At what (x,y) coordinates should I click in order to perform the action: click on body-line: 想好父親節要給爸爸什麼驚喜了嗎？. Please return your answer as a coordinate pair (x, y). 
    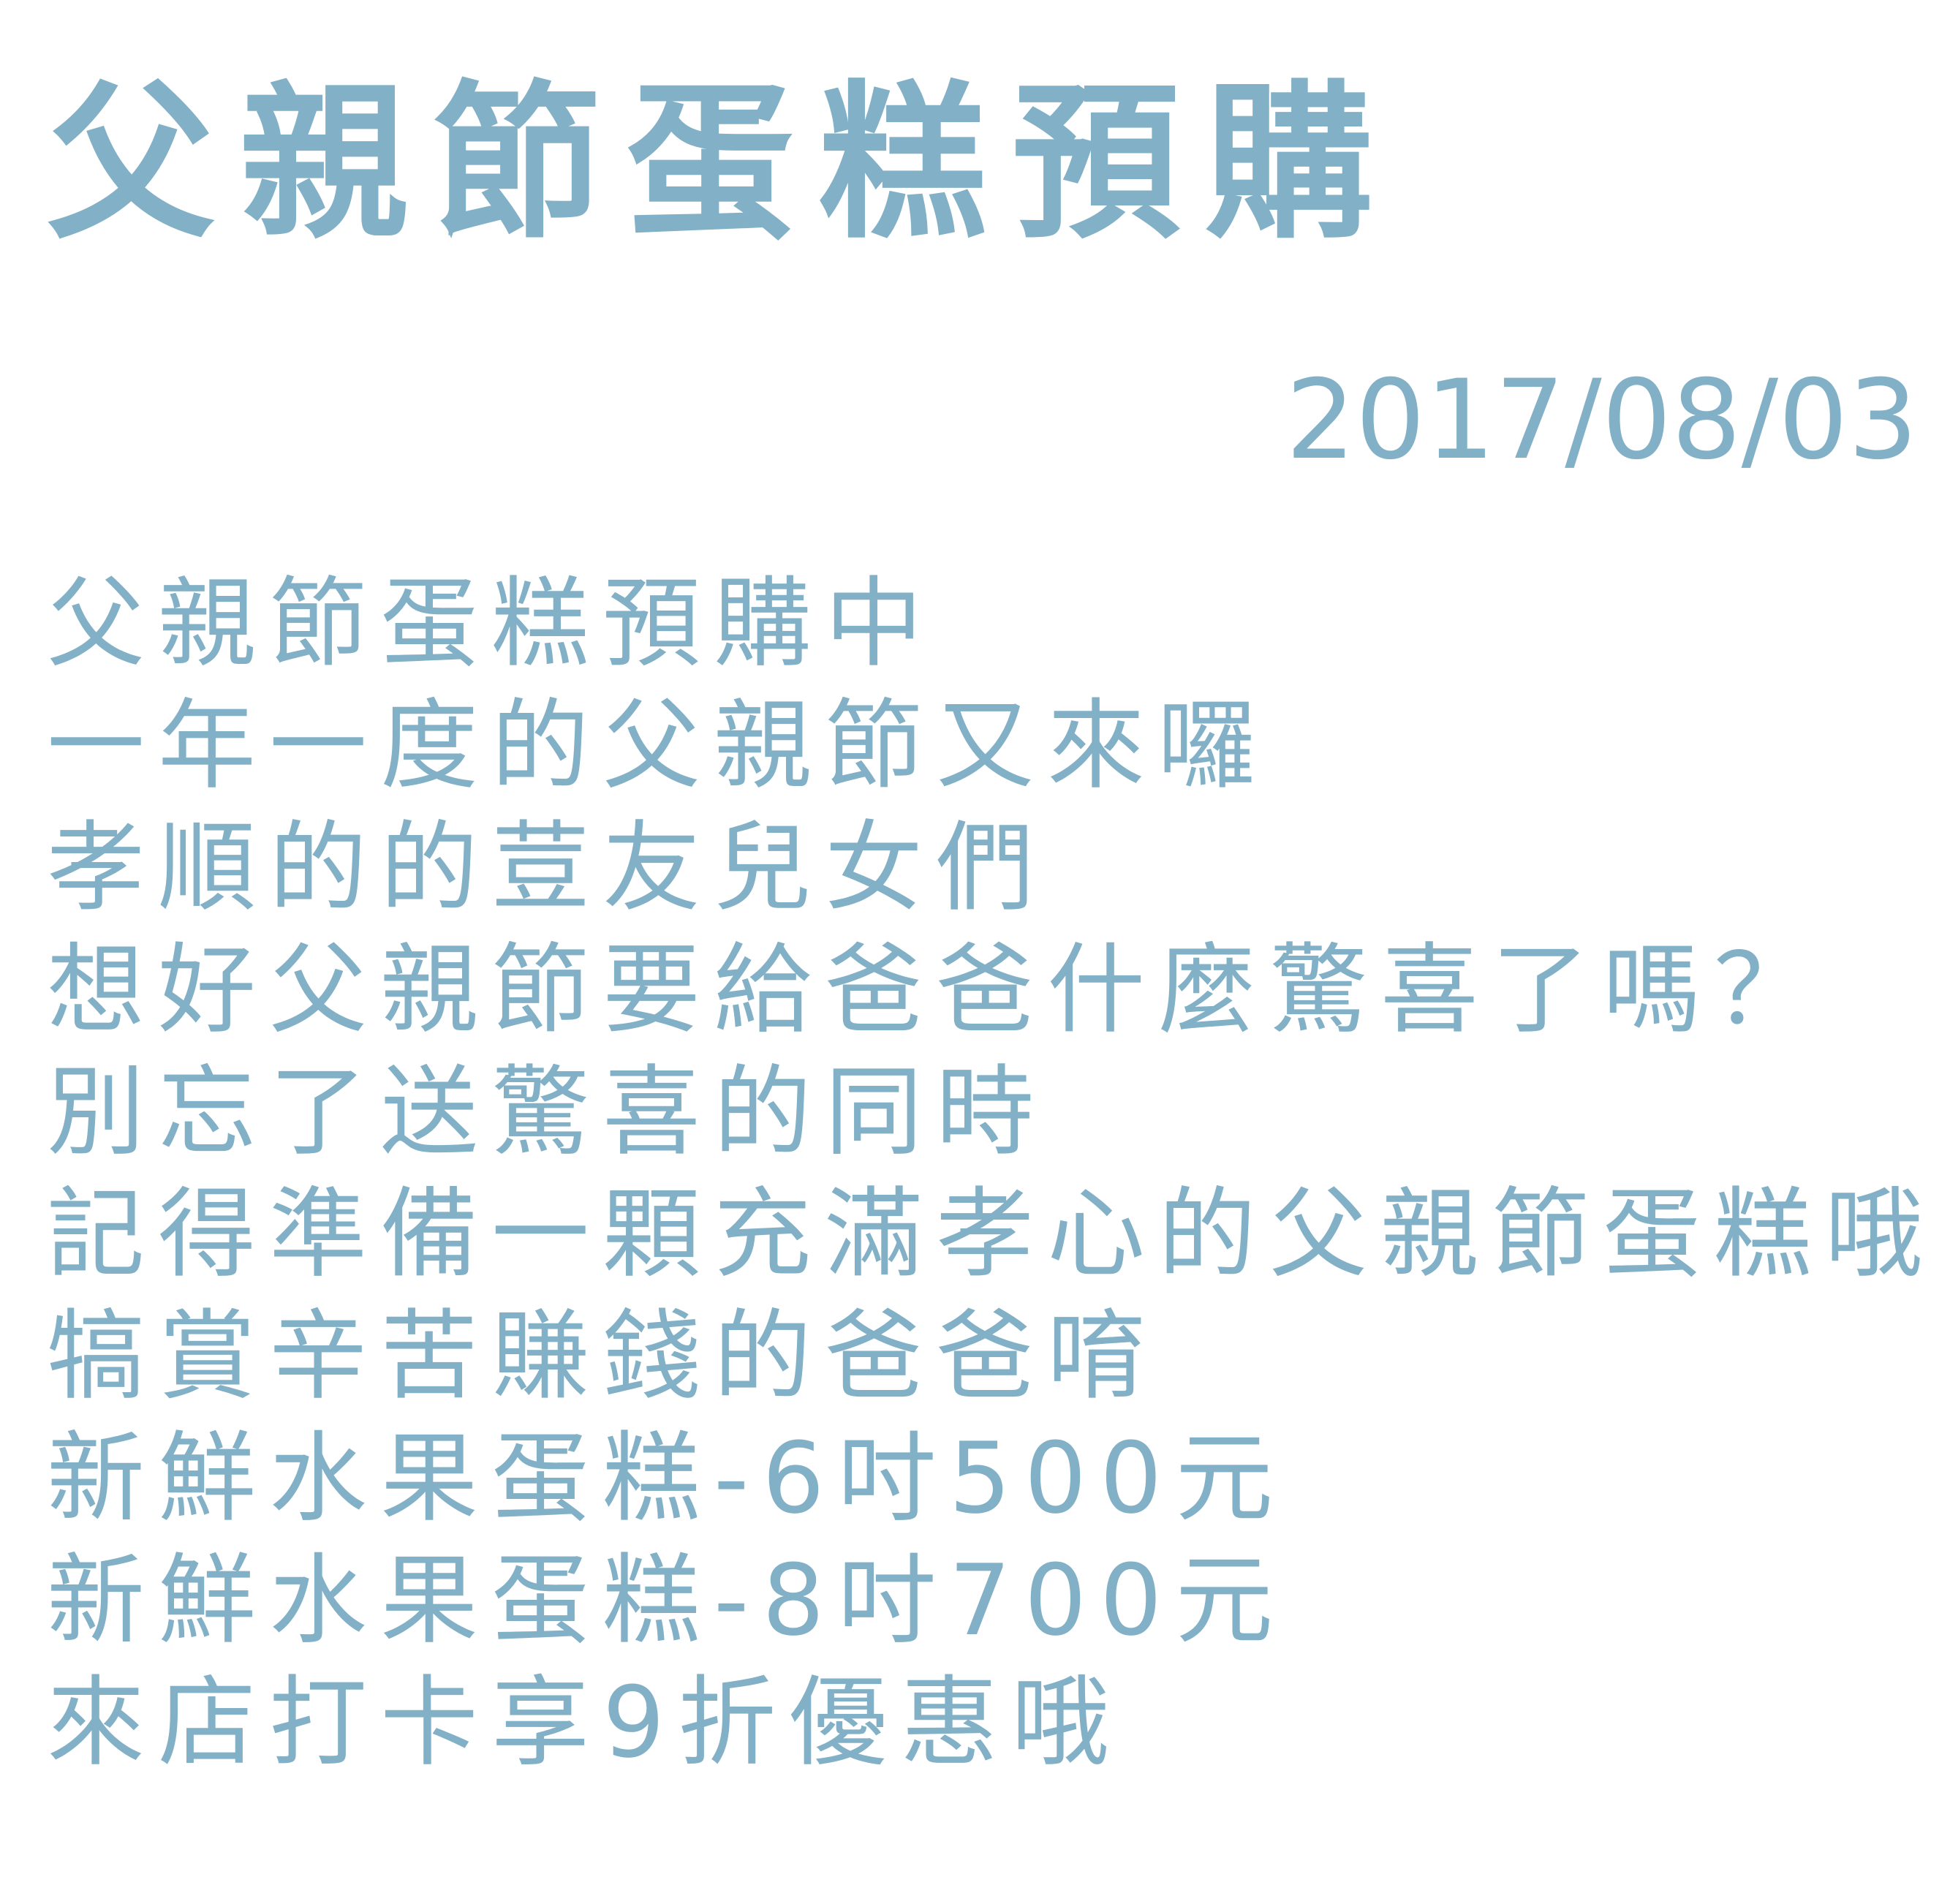
    Looking at the image, I should click on (936, 990).